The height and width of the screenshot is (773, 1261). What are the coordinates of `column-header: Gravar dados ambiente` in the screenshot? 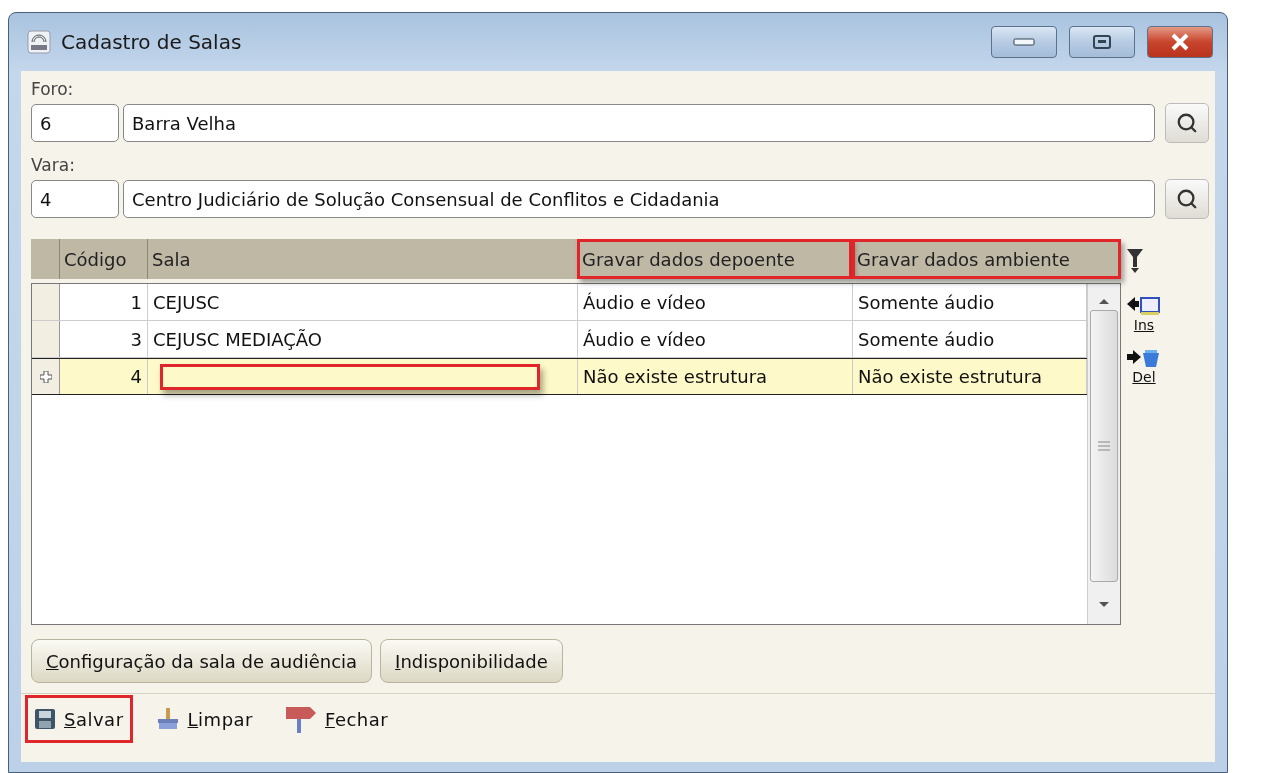 It's located at (986, 259).